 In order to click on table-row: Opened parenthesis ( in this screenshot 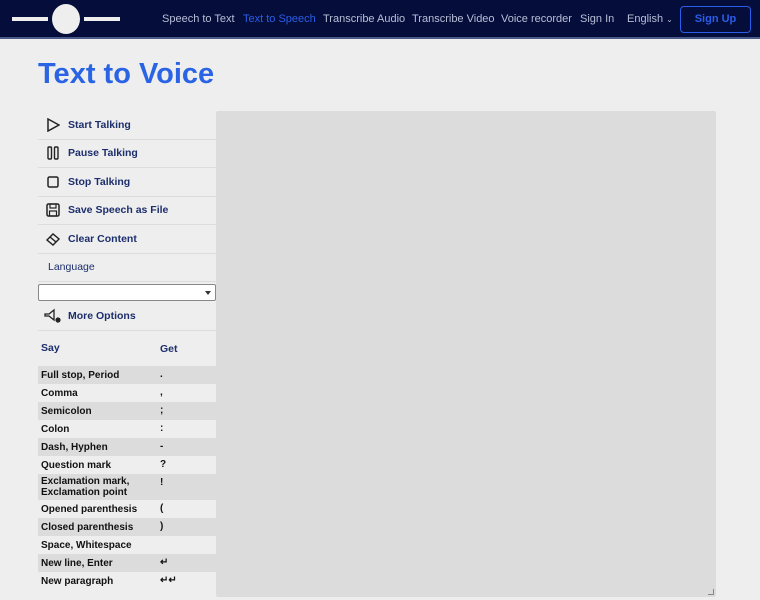, I will do `click(127, 509)`.